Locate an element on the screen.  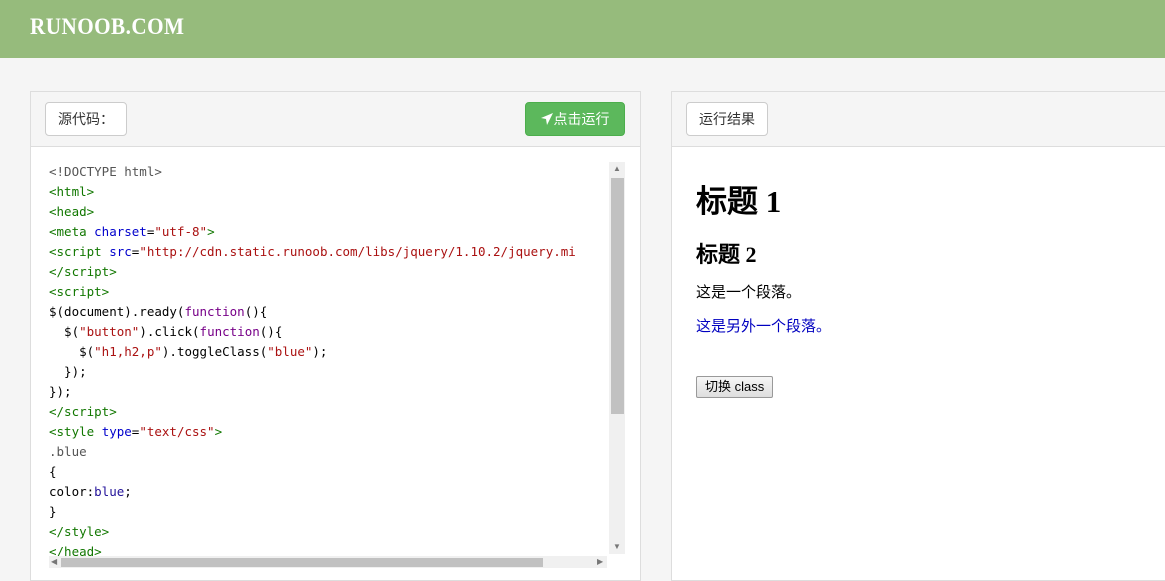
code-token: <!DOCTYPE html> is located at coordinates (105, 171).